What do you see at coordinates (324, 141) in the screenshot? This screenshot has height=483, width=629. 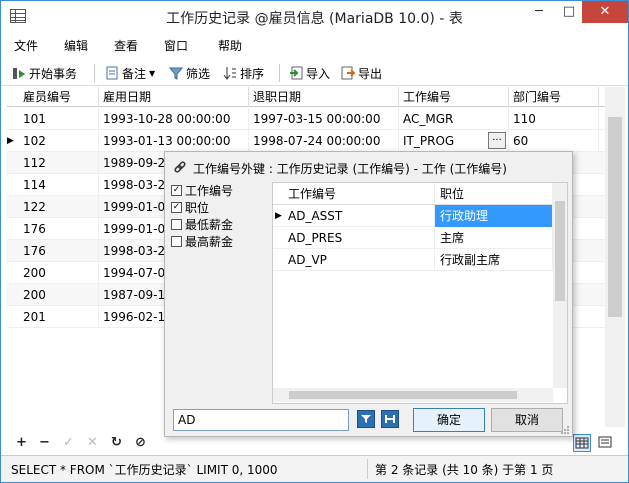 I see `cell-leave: 1998-07-24 00:00:00` at bounding box center [324, 141].